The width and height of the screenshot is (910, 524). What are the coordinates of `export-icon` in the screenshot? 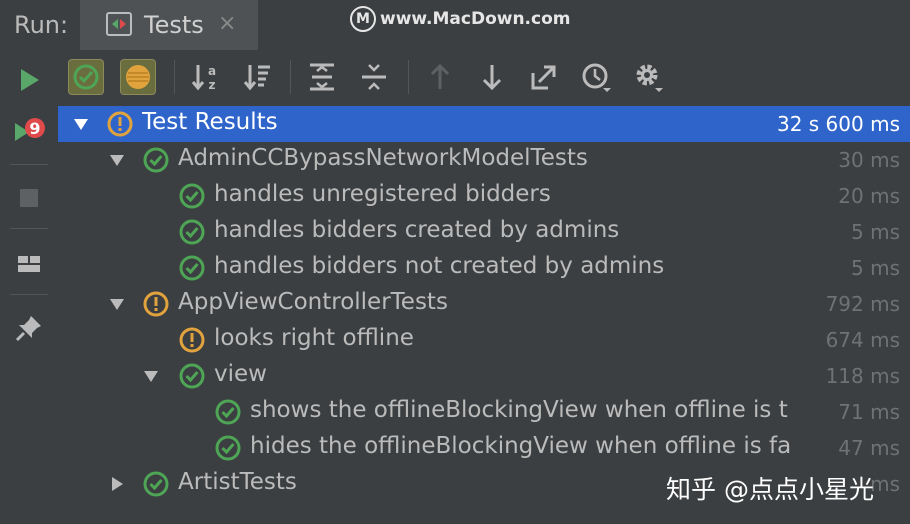 It's located at (544, 77).